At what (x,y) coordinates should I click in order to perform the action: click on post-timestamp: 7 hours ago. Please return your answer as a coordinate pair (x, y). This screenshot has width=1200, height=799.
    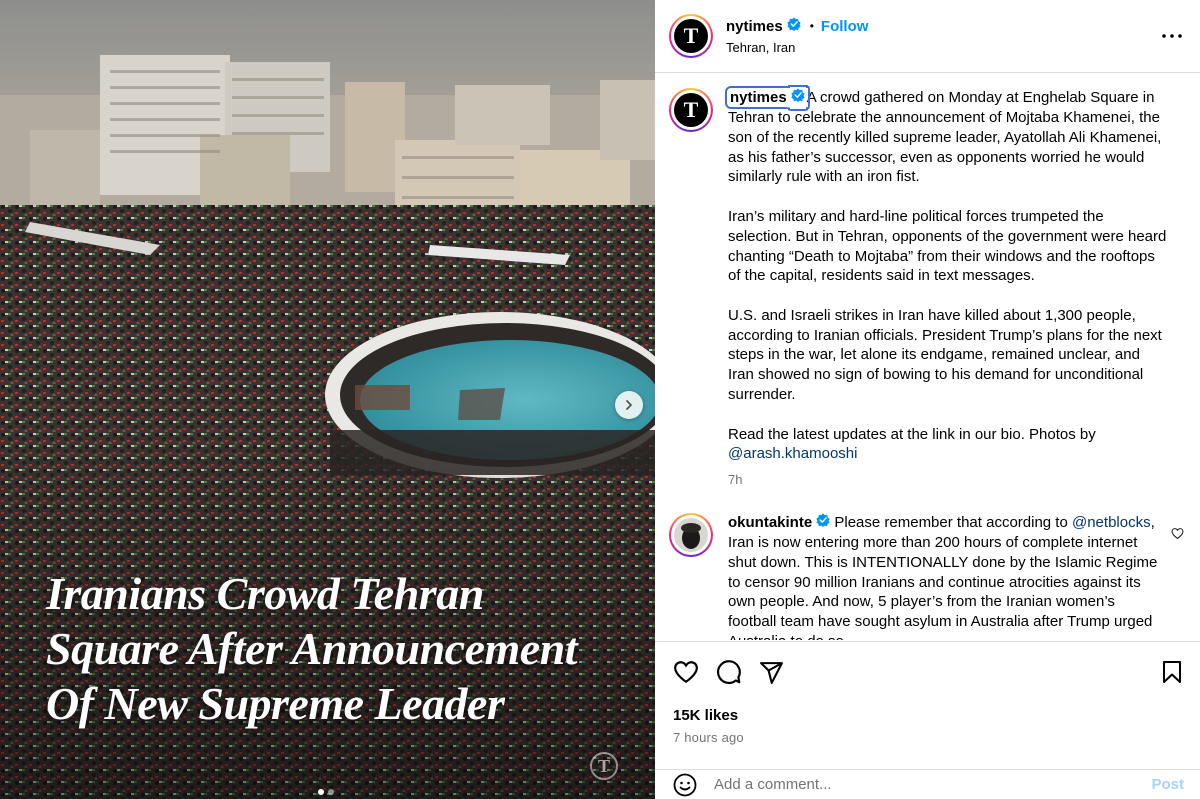
    Looking at the image, I should click on (928, 737).